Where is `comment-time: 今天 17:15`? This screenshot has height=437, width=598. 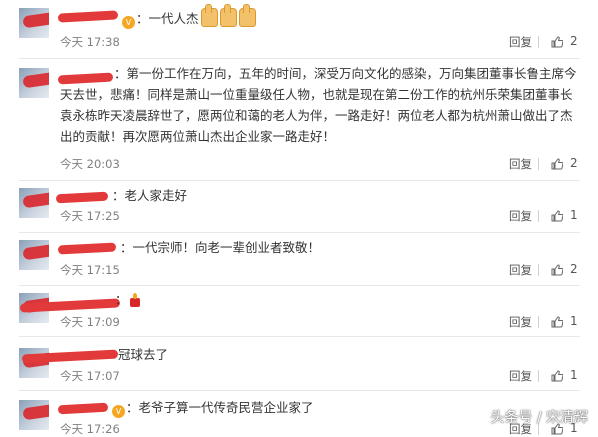
comment-time: 今天 17:15 is located at coordinates (90, 270).